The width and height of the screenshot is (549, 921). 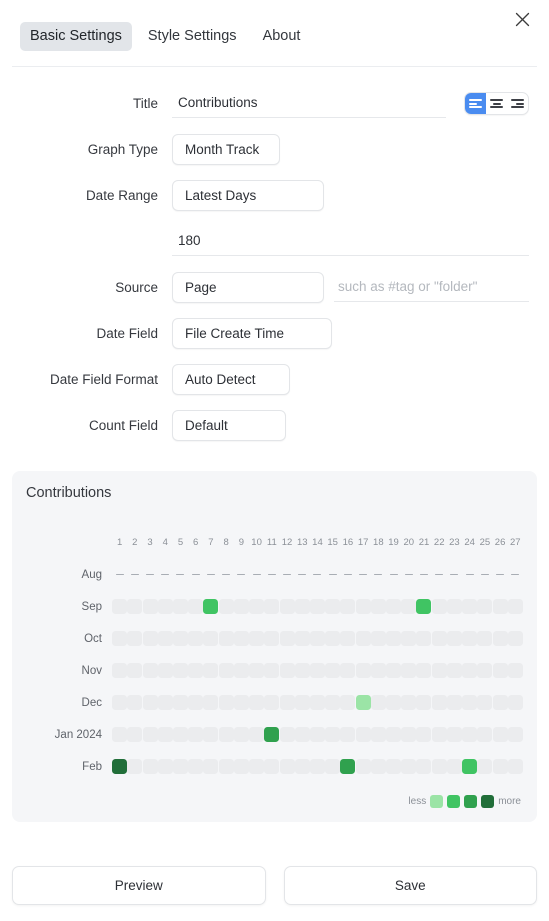 I want to click on date-range-days-input, so click(x=350, y=241).